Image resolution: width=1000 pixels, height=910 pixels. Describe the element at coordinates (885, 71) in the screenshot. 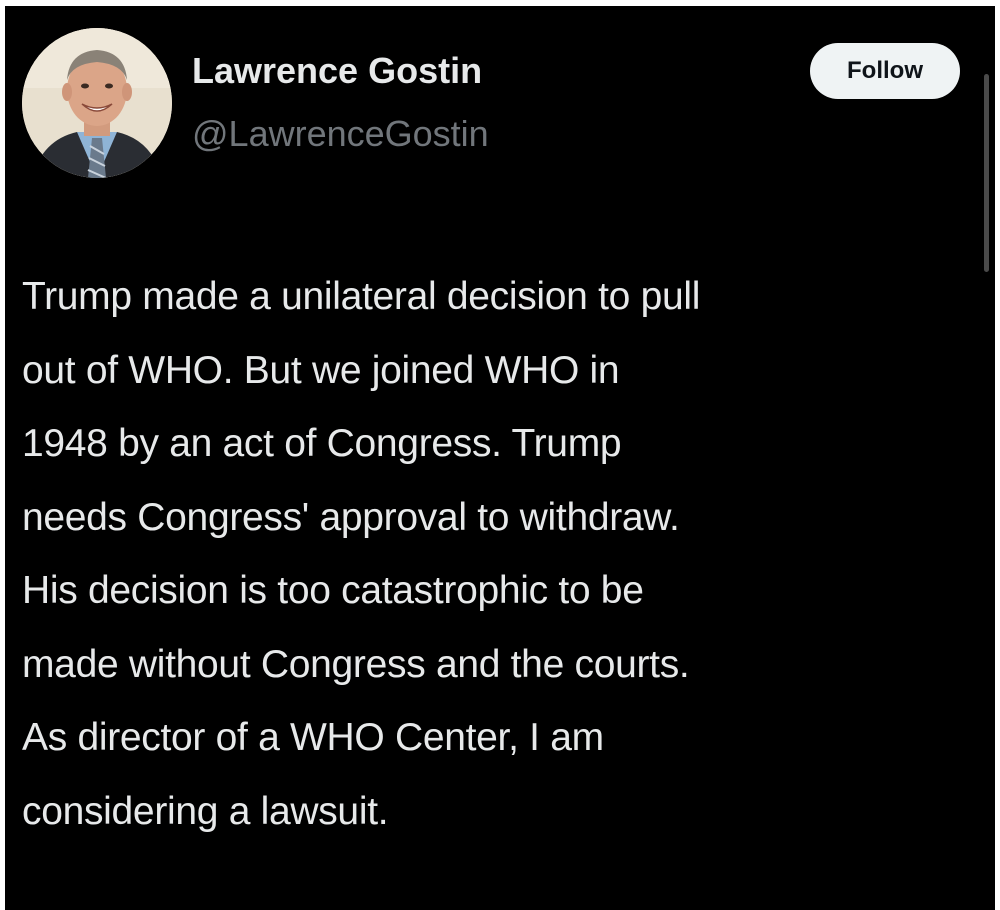

I see `follow-button: Follow` at that location.